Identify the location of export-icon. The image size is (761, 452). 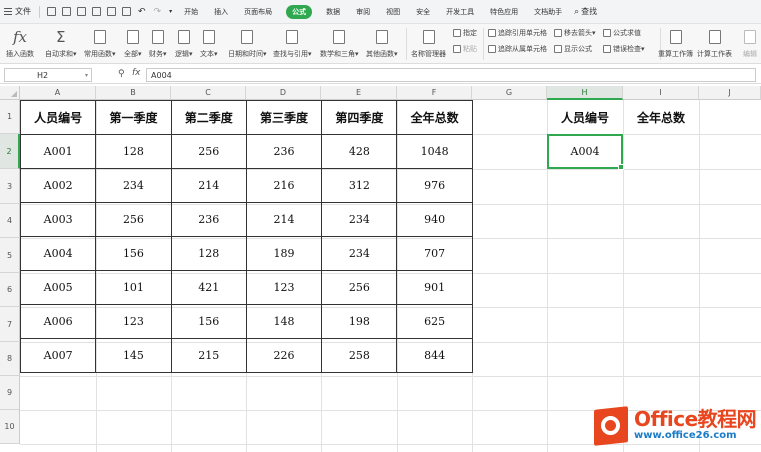
(96, 11).